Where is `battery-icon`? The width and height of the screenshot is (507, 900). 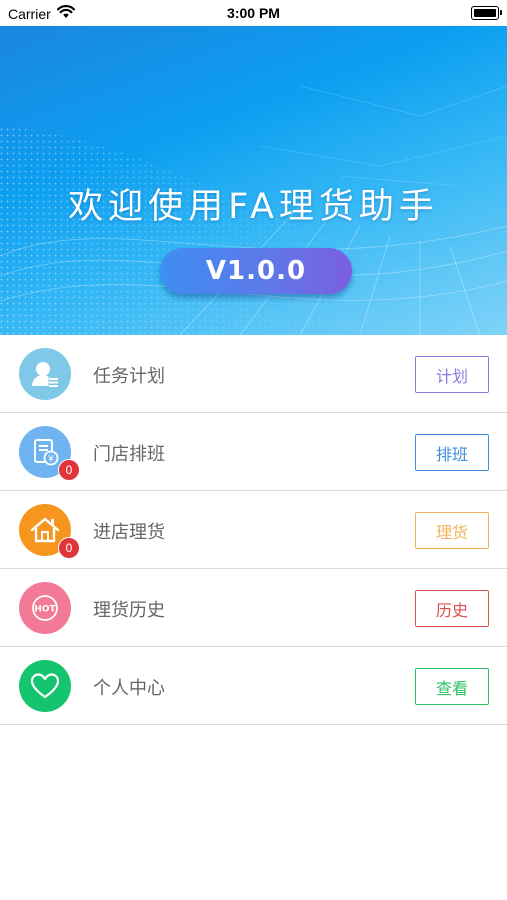 battery-icon is located at coordinates (486, 13).